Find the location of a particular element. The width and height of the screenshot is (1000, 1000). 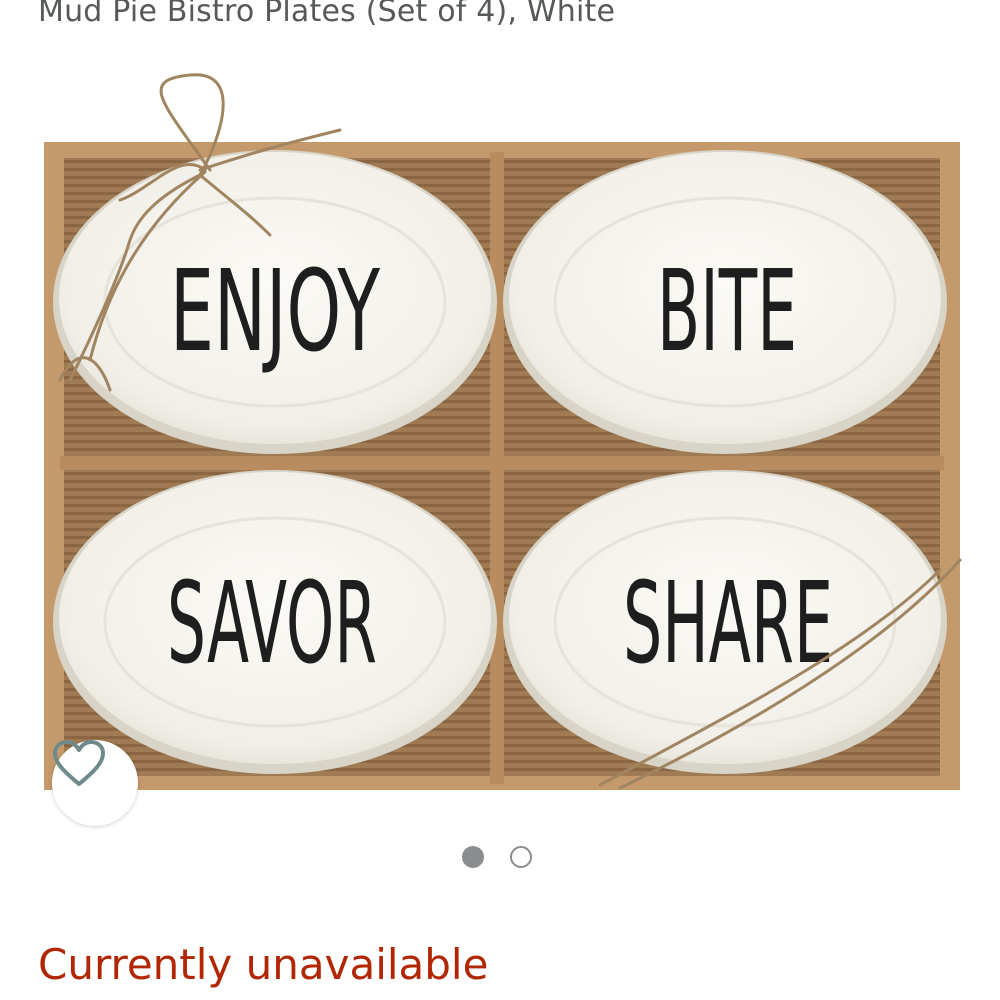

plate-enjoy: ENJOY is located at coordinates (275, 302).